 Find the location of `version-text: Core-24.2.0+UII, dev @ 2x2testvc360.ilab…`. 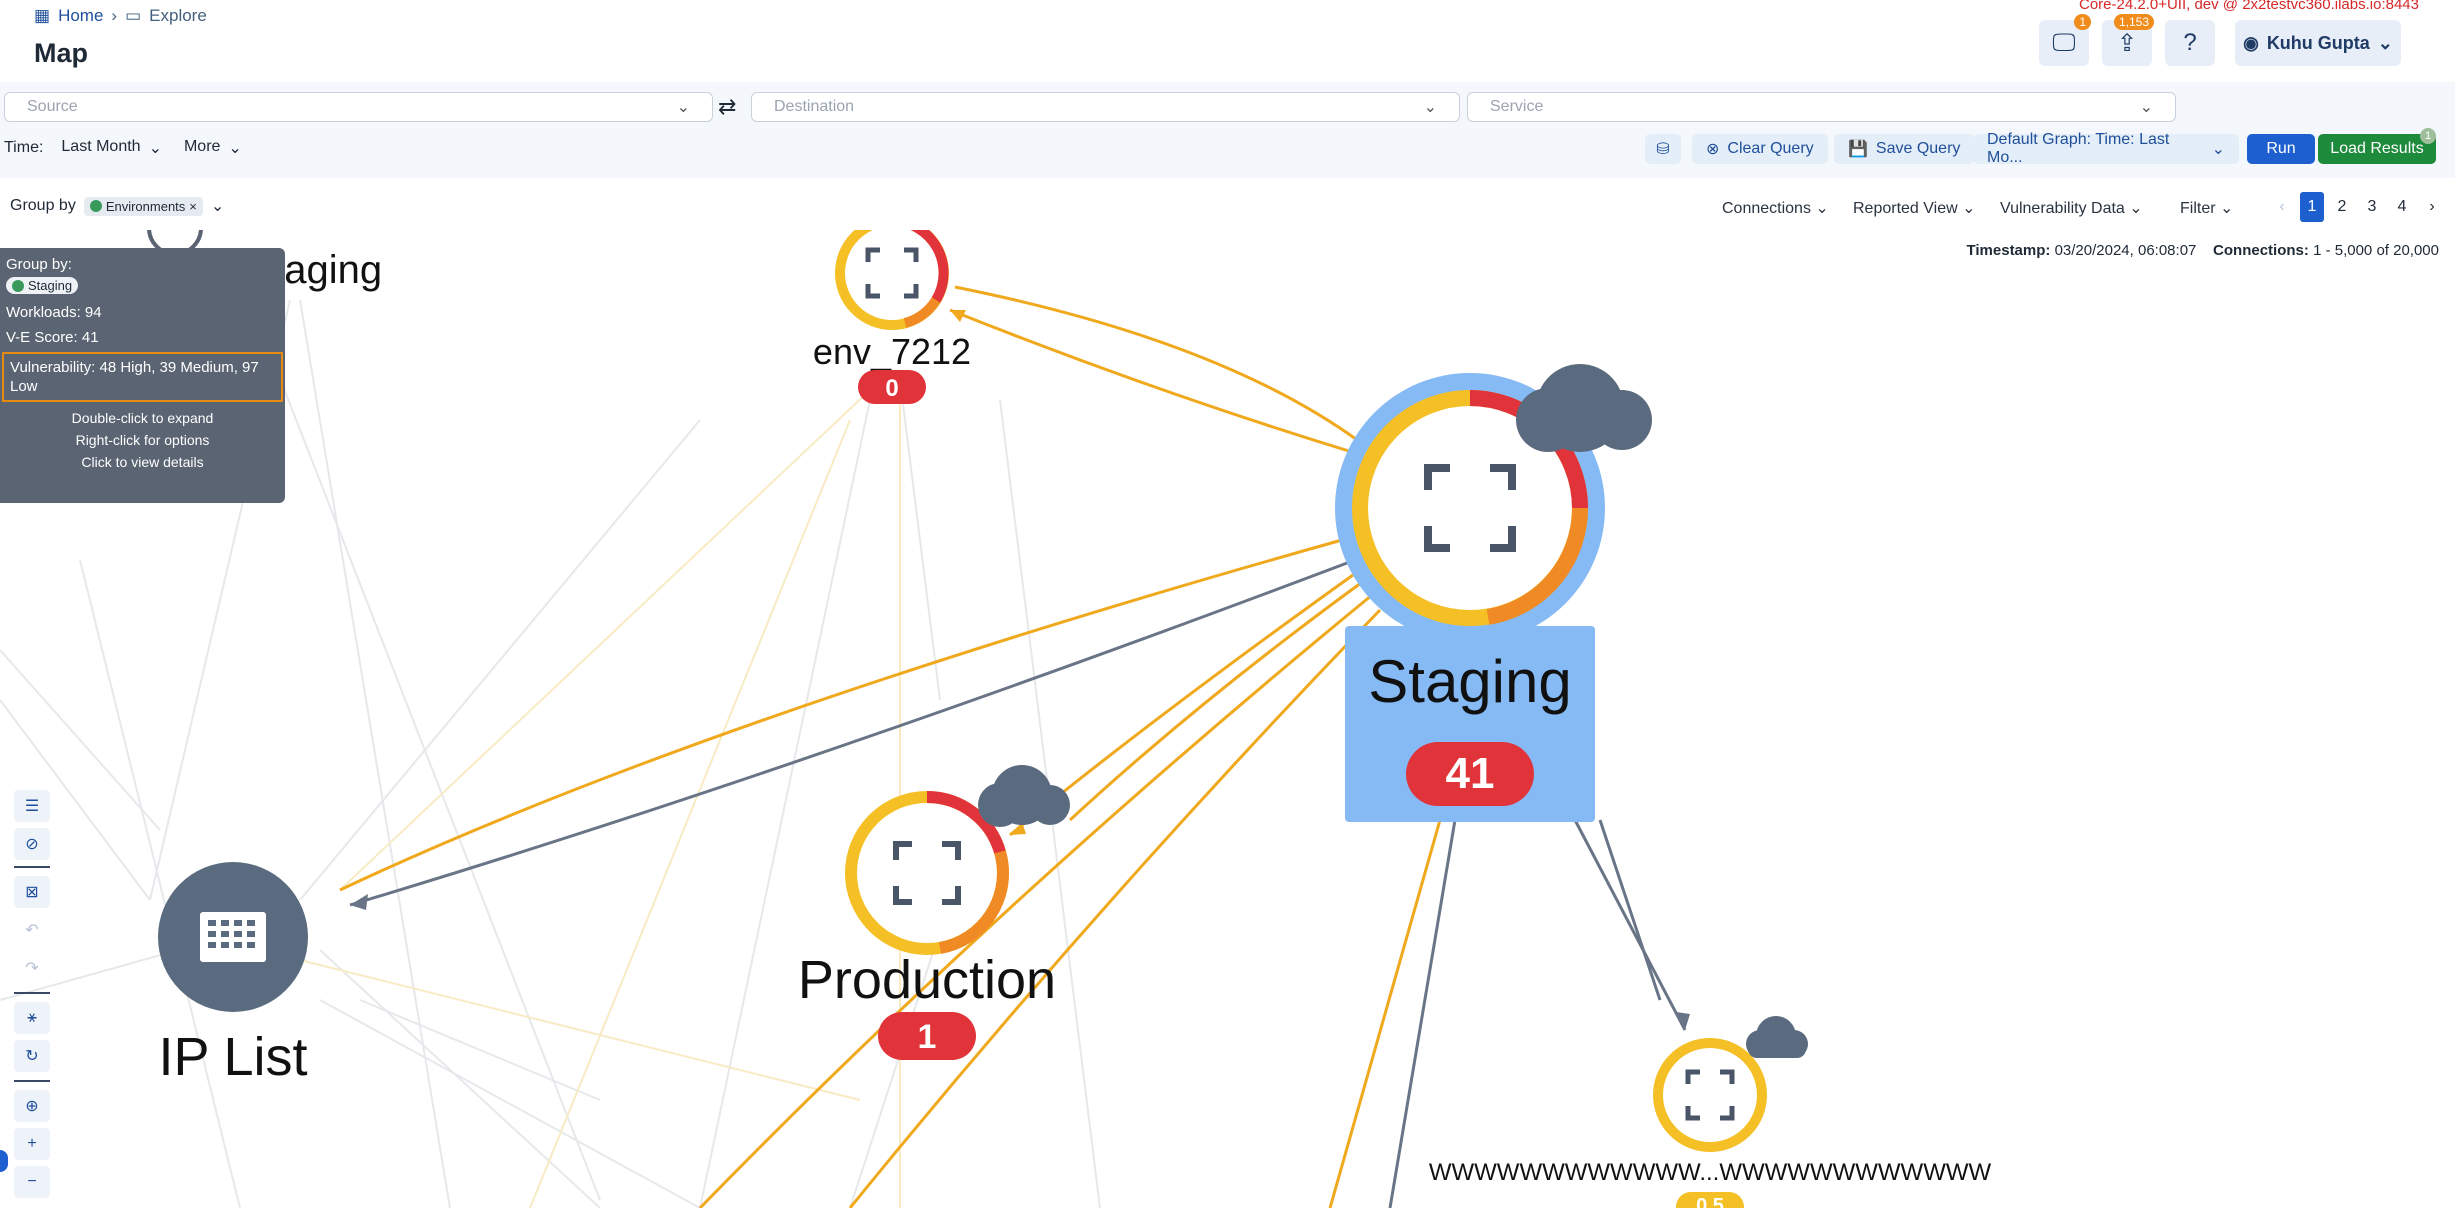

version-text: Core-24.2.0+UII, dev @ 2x2testvc360.ilab… is located at coordinates (2248, 6).